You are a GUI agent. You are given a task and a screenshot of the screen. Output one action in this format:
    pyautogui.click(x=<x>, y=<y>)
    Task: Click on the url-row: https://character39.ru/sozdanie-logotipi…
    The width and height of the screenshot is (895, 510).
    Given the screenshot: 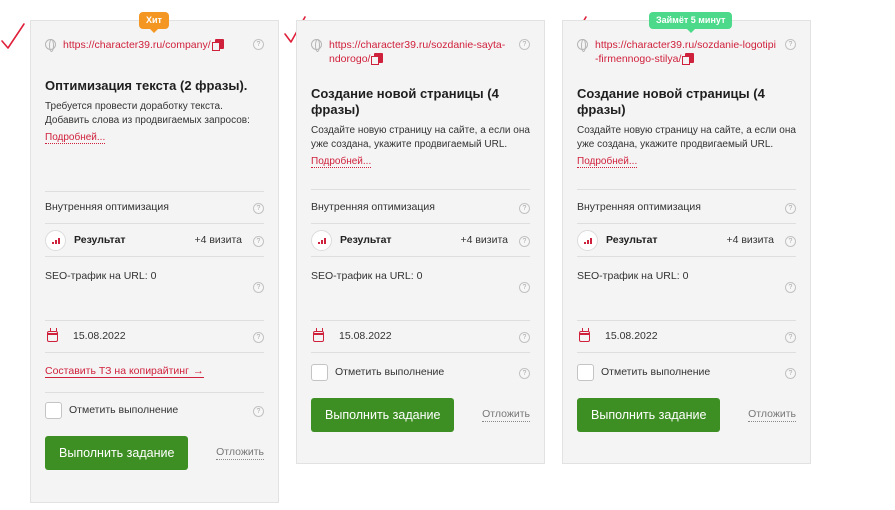 What is the action you would take?
    pyautogui.click(x=686, y=43)
    